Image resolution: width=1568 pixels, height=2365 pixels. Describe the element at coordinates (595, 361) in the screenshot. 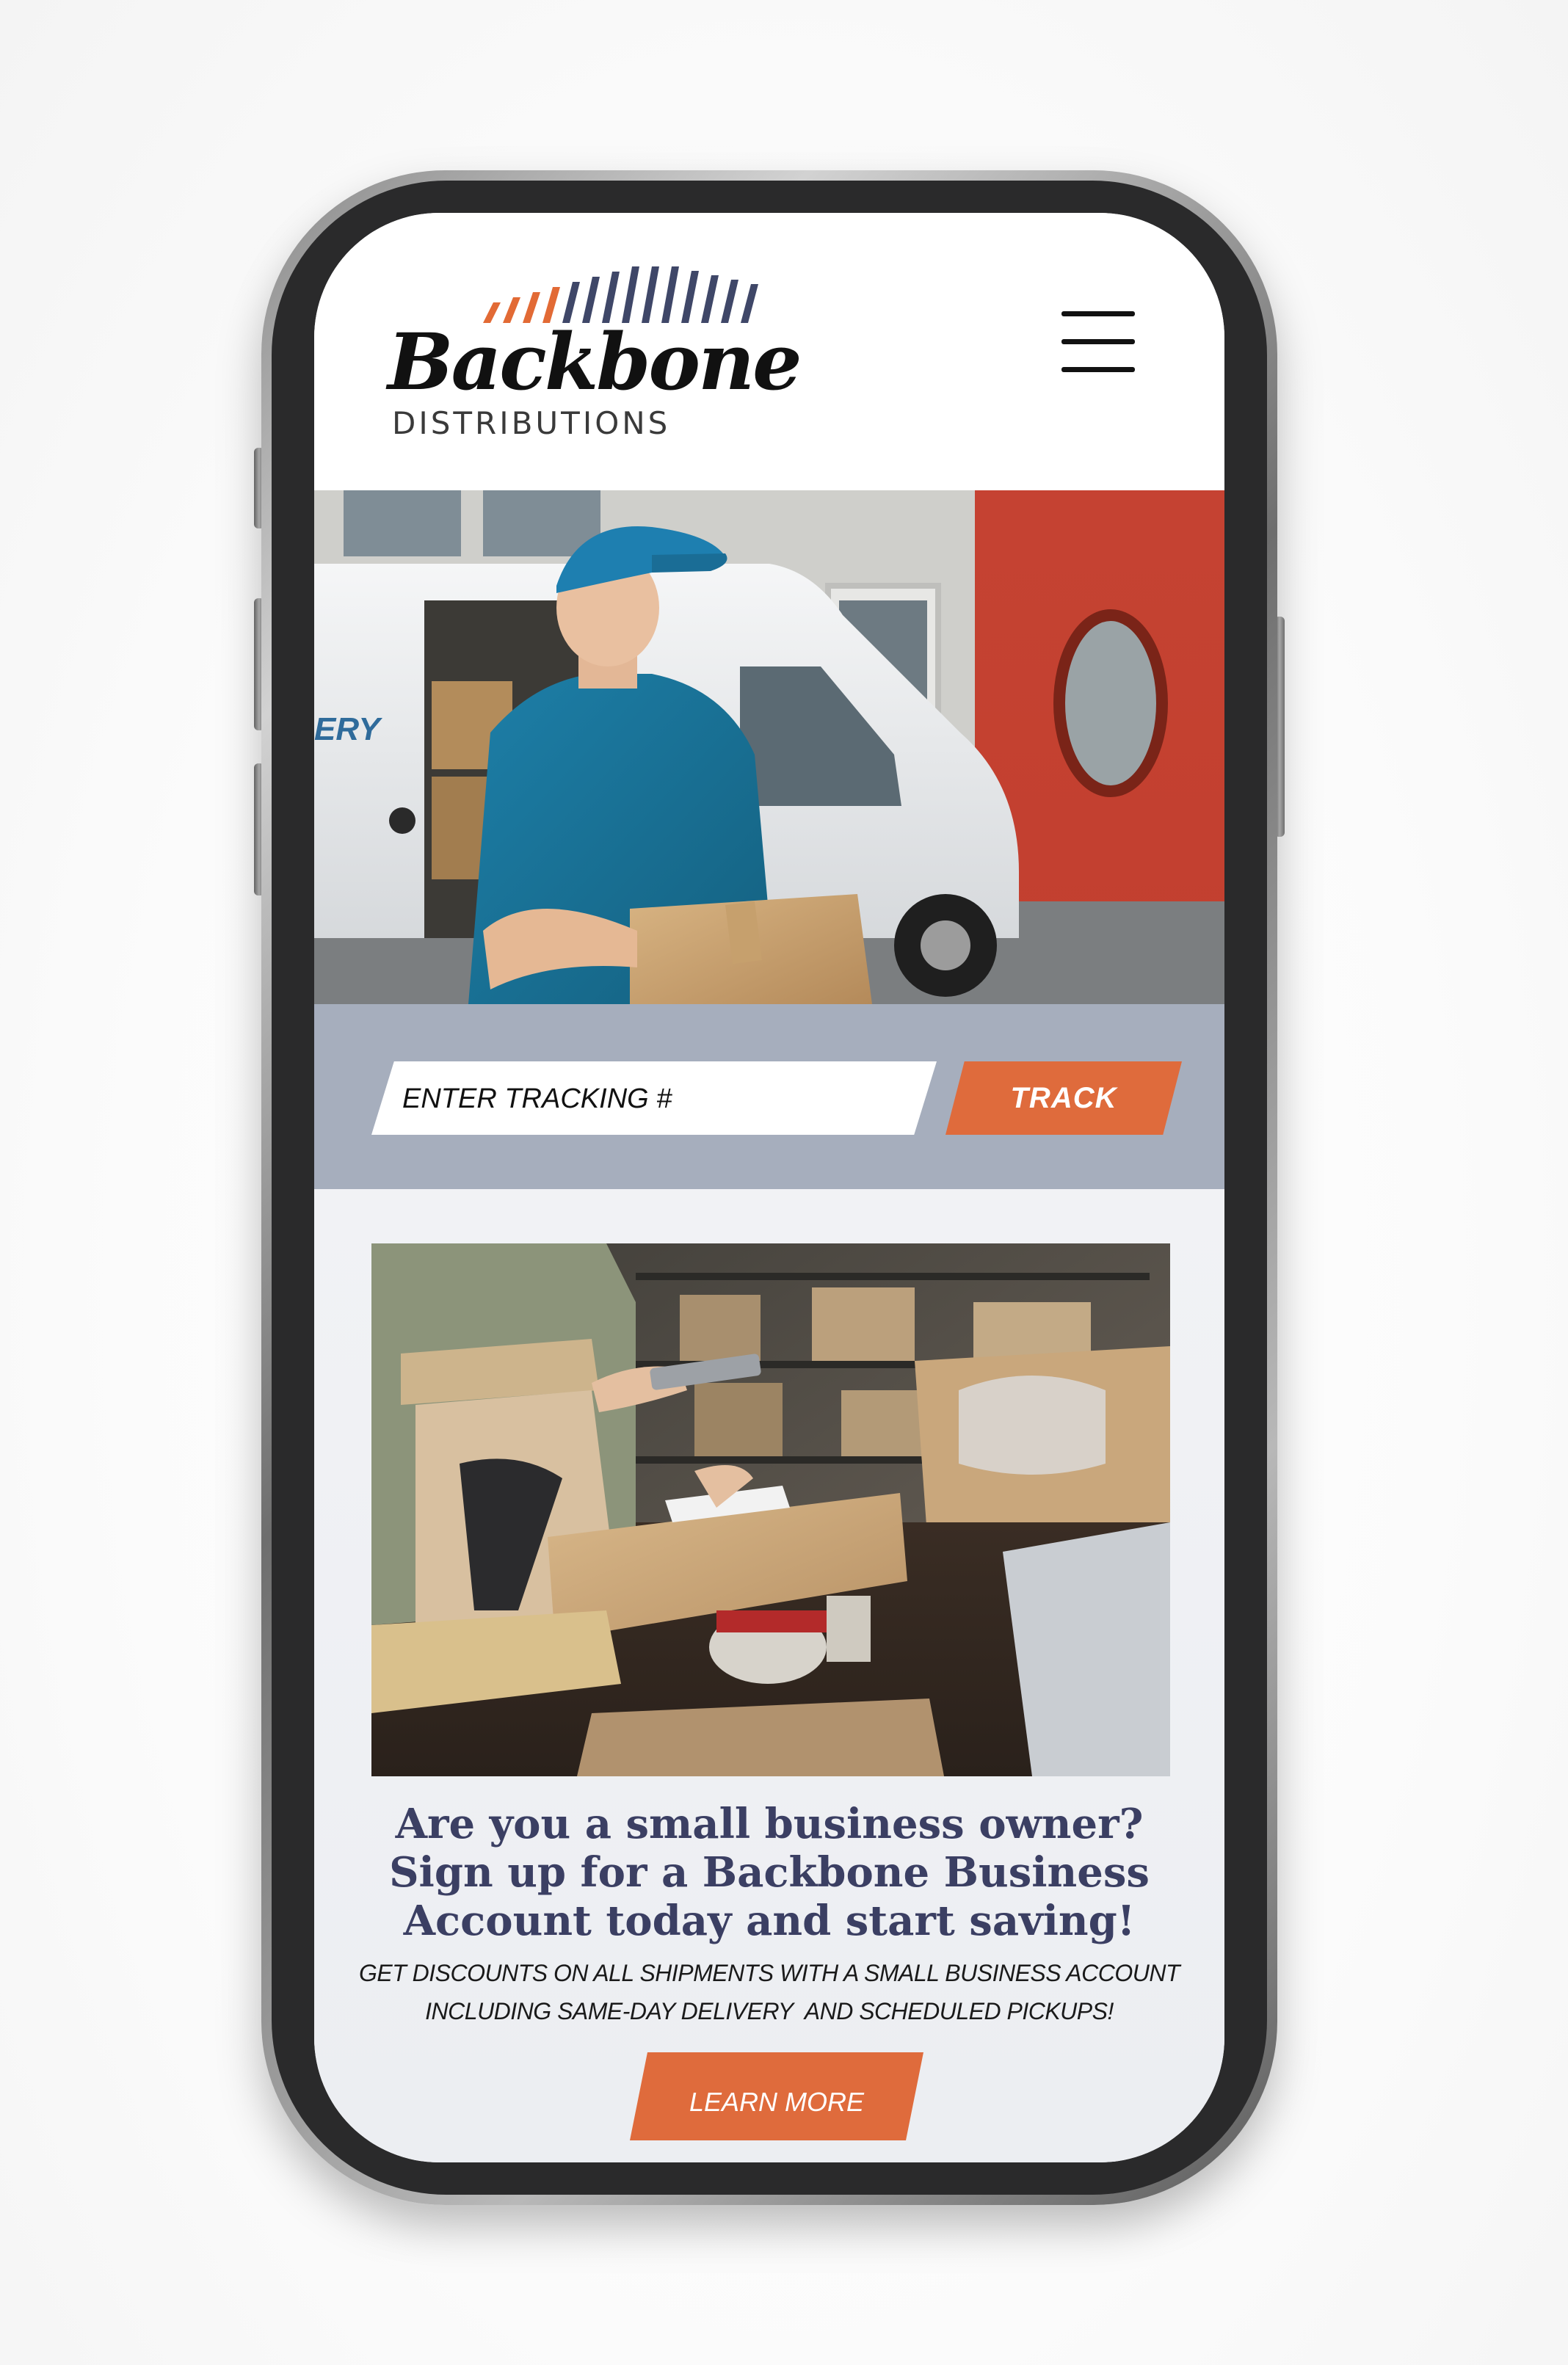

I see `logo-wordmark: Backbone` at that location.